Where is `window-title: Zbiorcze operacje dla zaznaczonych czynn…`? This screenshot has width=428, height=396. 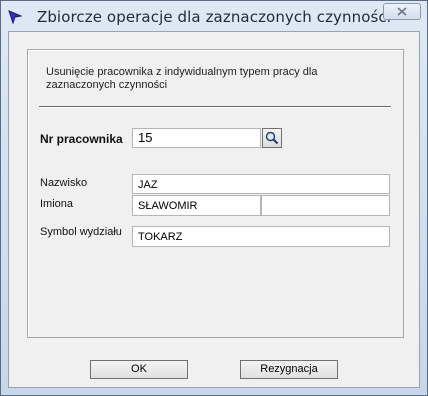
window-title: Zbiorcze operacje dla zaznaczonych czynn… is located at coordinates (214, 17).